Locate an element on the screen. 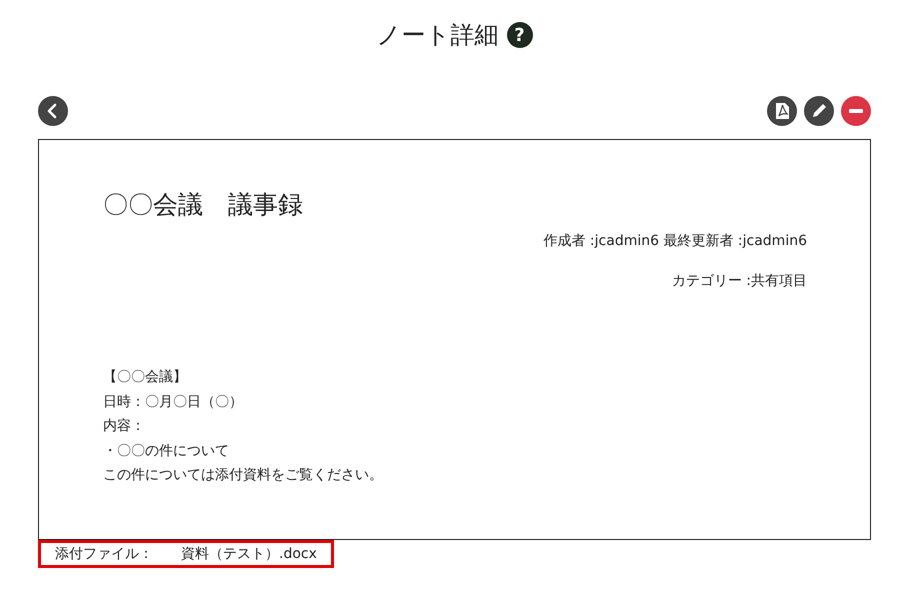 The width and height of the screenshot is (909, 601). note-title: 〇〇会議 議事録 is located at coordinates (203, 205).